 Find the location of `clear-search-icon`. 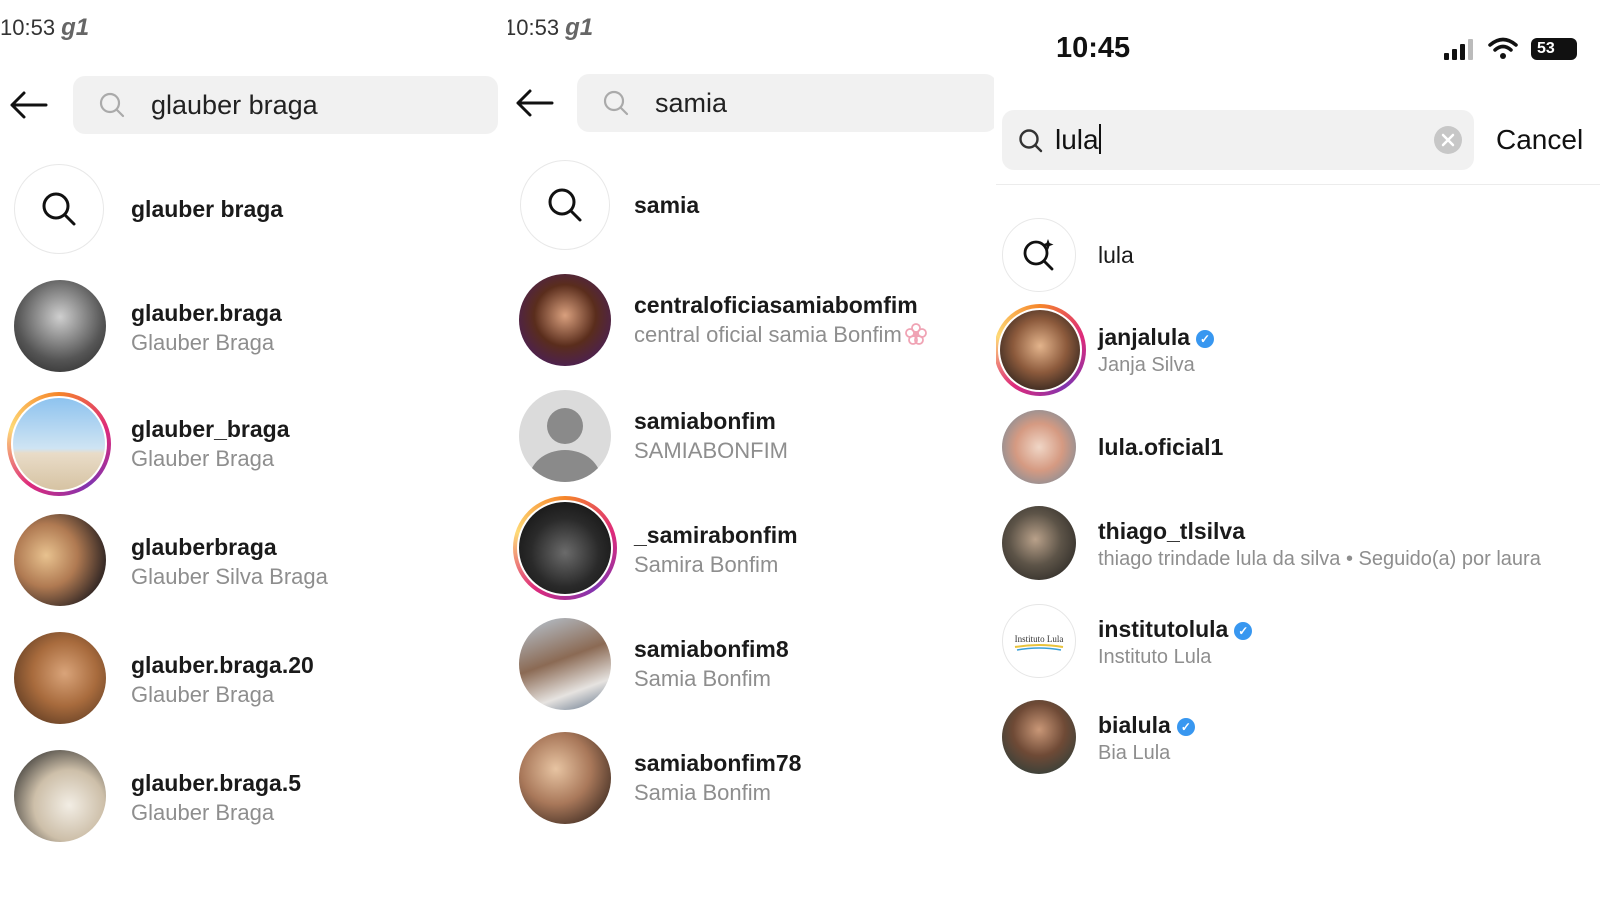

clear-search-icon is located at coordinates (1448, 140).